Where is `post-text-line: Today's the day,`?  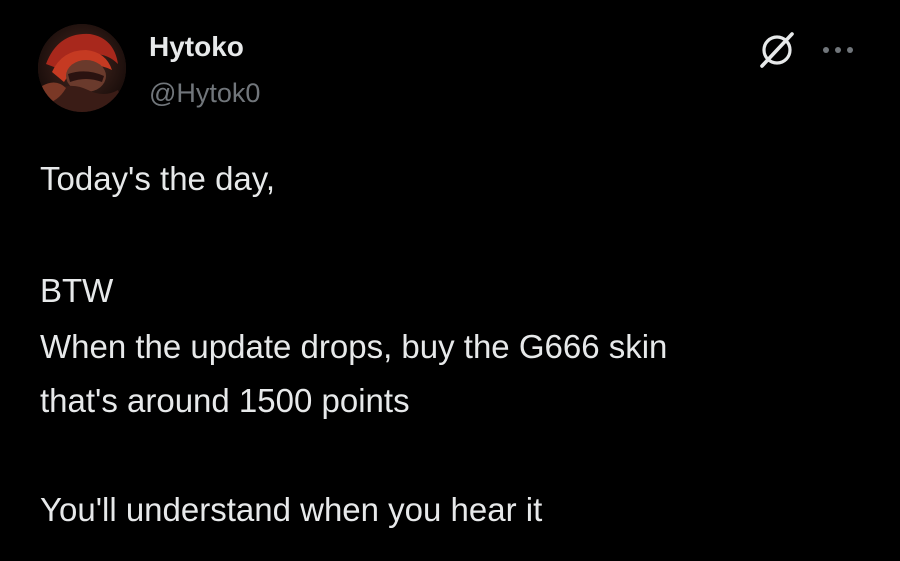
post-text-line: Today's the day, is located at coordinates (157, 178).